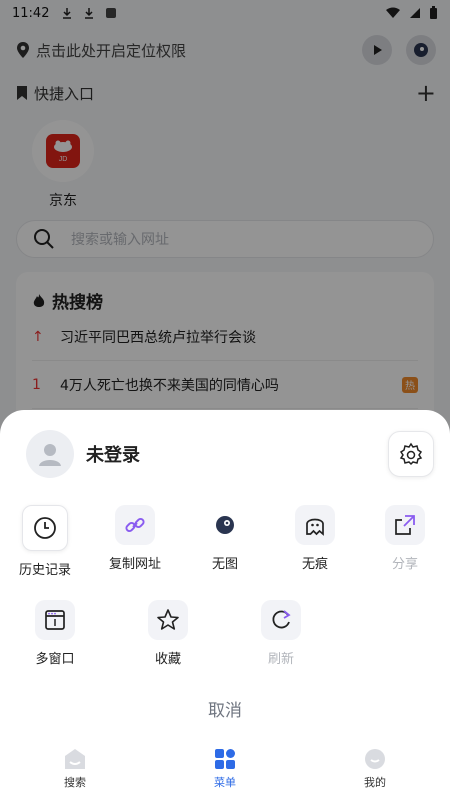  Describe the element at coordinates (314, 564) in the screenshot. I see `incognito-label: 无痕` at that location.